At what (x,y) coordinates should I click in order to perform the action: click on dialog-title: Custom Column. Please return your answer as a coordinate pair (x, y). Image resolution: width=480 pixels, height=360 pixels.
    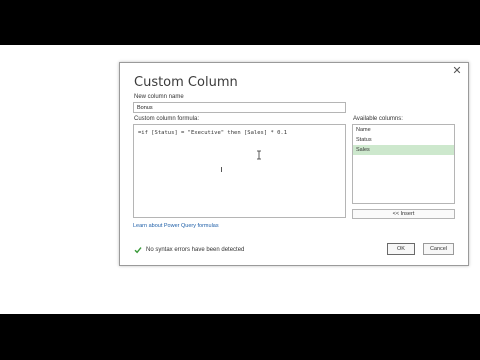
    Looking at the image, I should click on (186, 82).